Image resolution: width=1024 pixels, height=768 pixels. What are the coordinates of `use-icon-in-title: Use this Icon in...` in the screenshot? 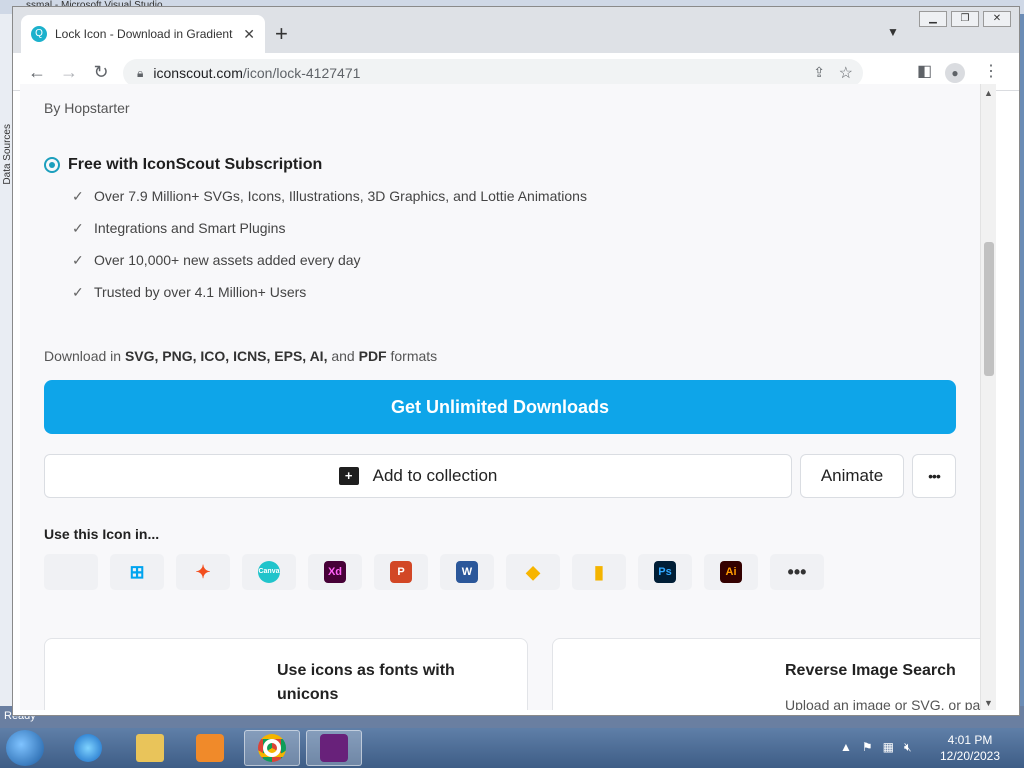 It's located at (102, 534).